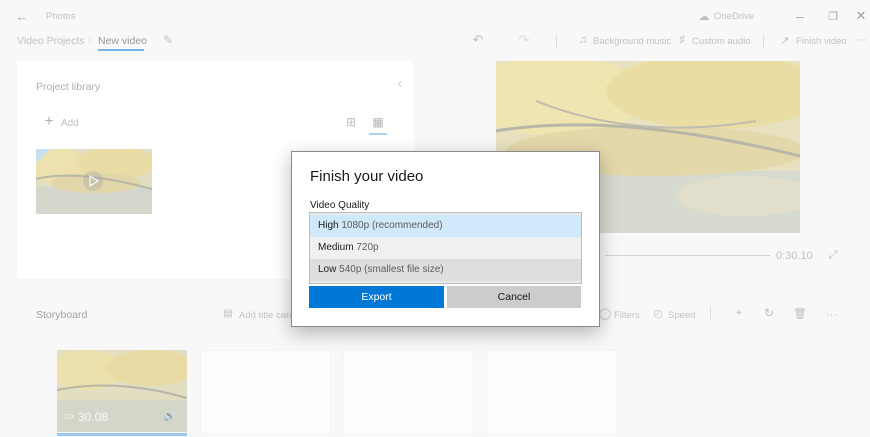  What do you see at coordinates (445, 226) in the screenshot?
I see `quality-option-high: High 1080p (recommended)` at bounding box center [445, 226].